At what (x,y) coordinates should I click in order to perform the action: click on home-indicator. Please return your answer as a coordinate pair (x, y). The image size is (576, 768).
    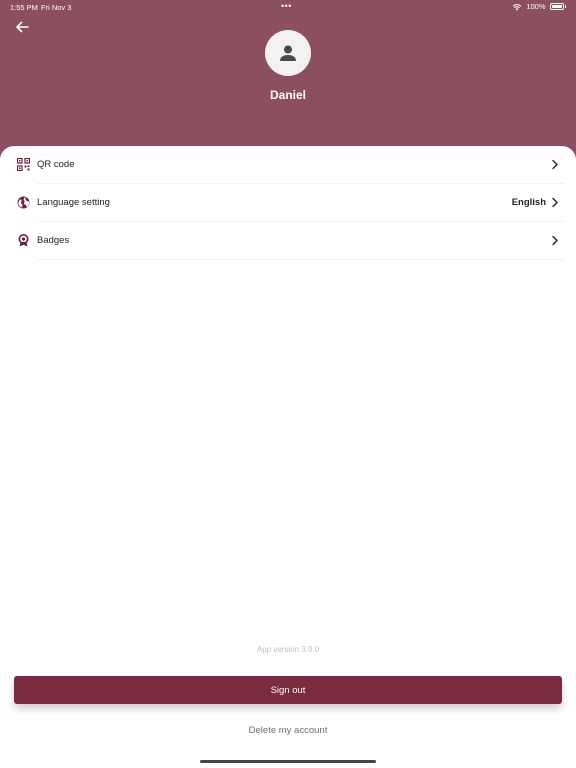
    Looking at the image, I should click on (288, 761).